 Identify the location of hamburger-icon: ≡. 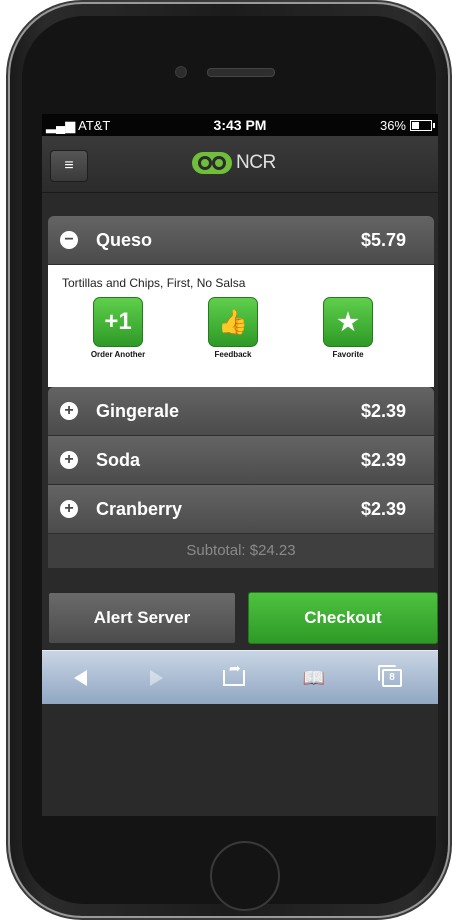
(69, 165).